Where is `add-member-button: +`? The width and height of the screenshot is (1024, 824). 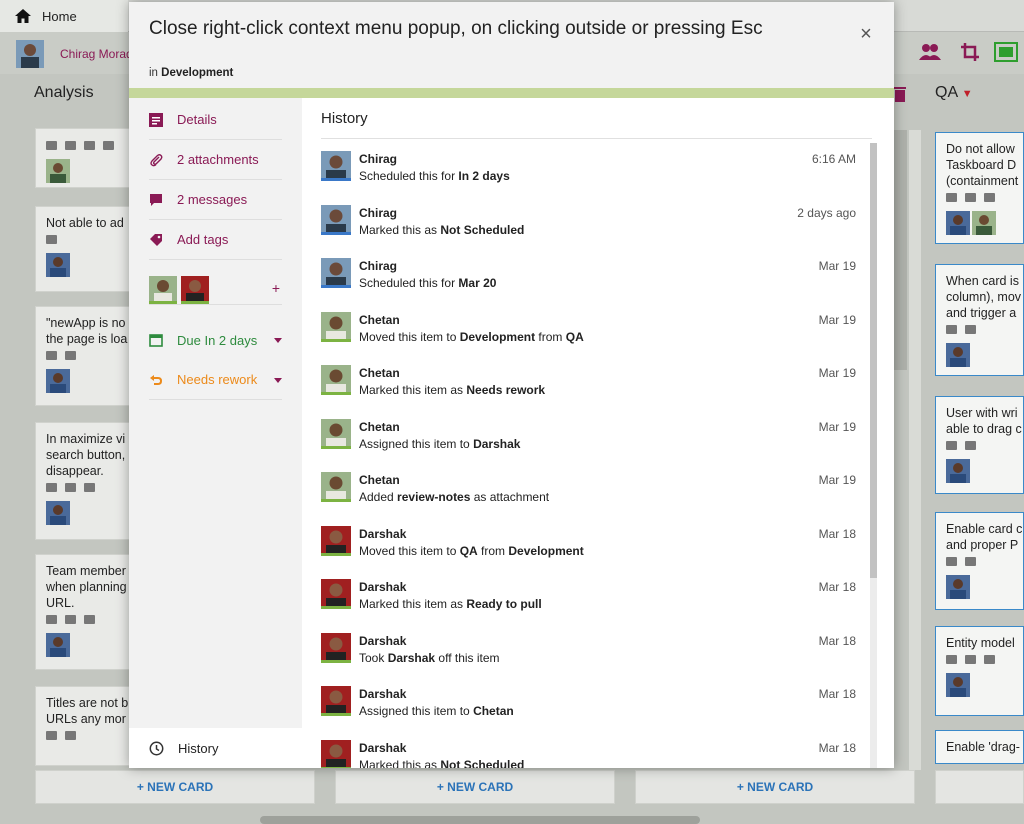 add-member-button: + is located at coordinates (276, 288).